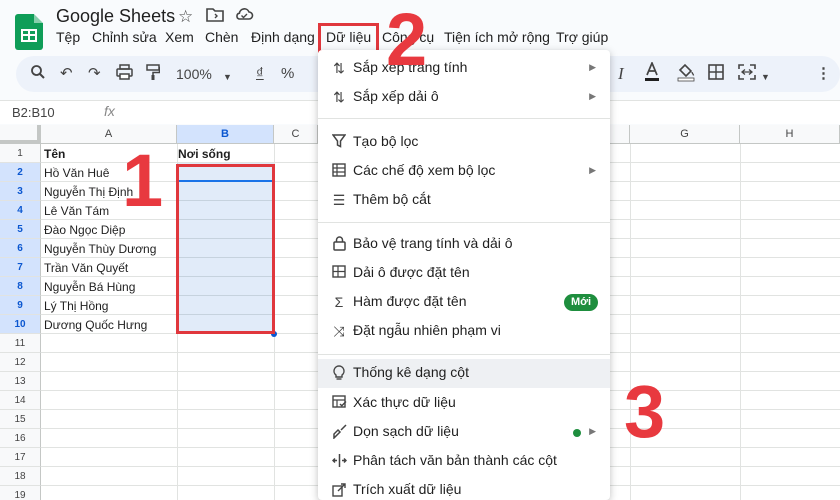  What do you see at coordinates (124, 75) in the screenshot?
I see `print-icon` at bounding box center [124, 75].